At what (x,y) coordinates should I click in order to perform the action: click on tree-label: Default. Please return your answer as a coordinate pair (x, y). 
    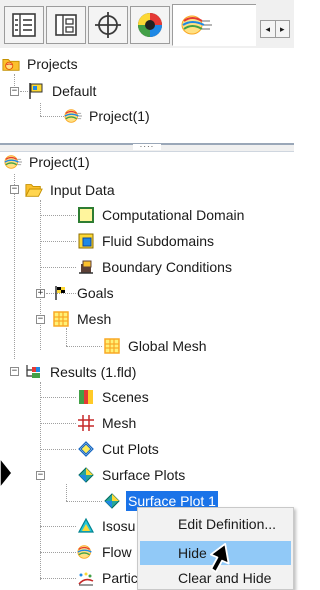
    Looking at the image, I should click on (74, 91).